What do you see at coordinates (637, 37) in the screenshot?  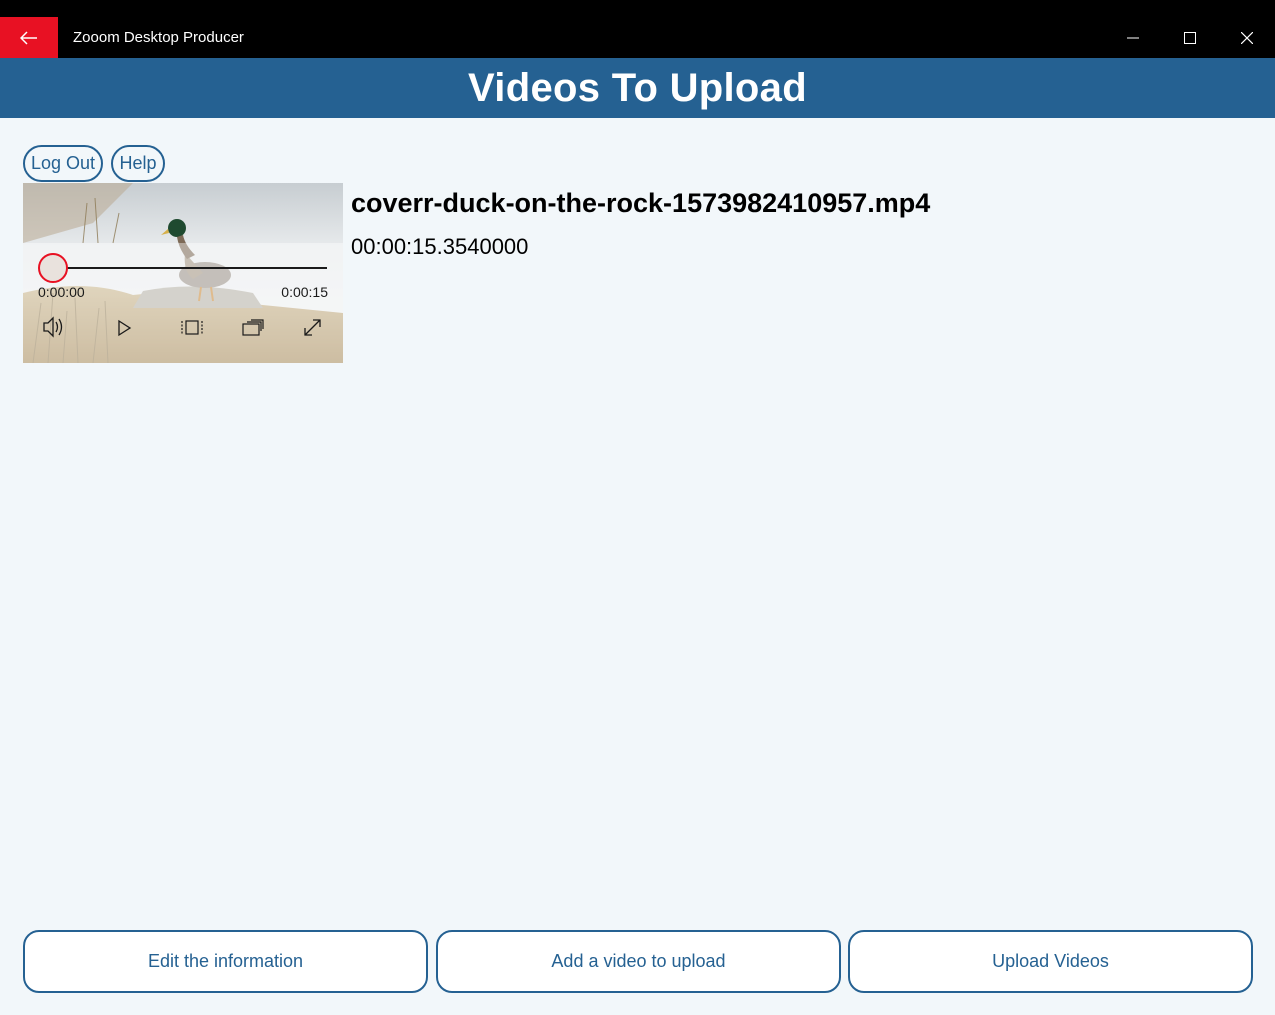 I see `title-bar: Zooom Desktop Producer` at bounding box center [637, 37].